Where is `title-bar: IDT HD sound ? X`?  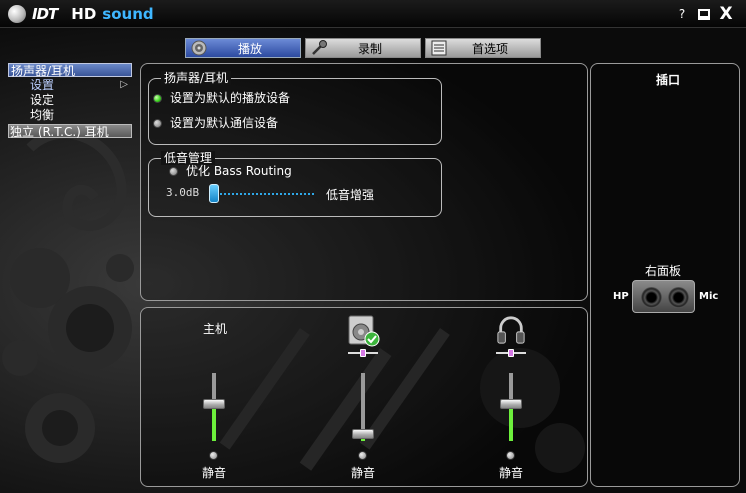
title-bar: IDT HD sound ? X is located at coordinates (373, 14).